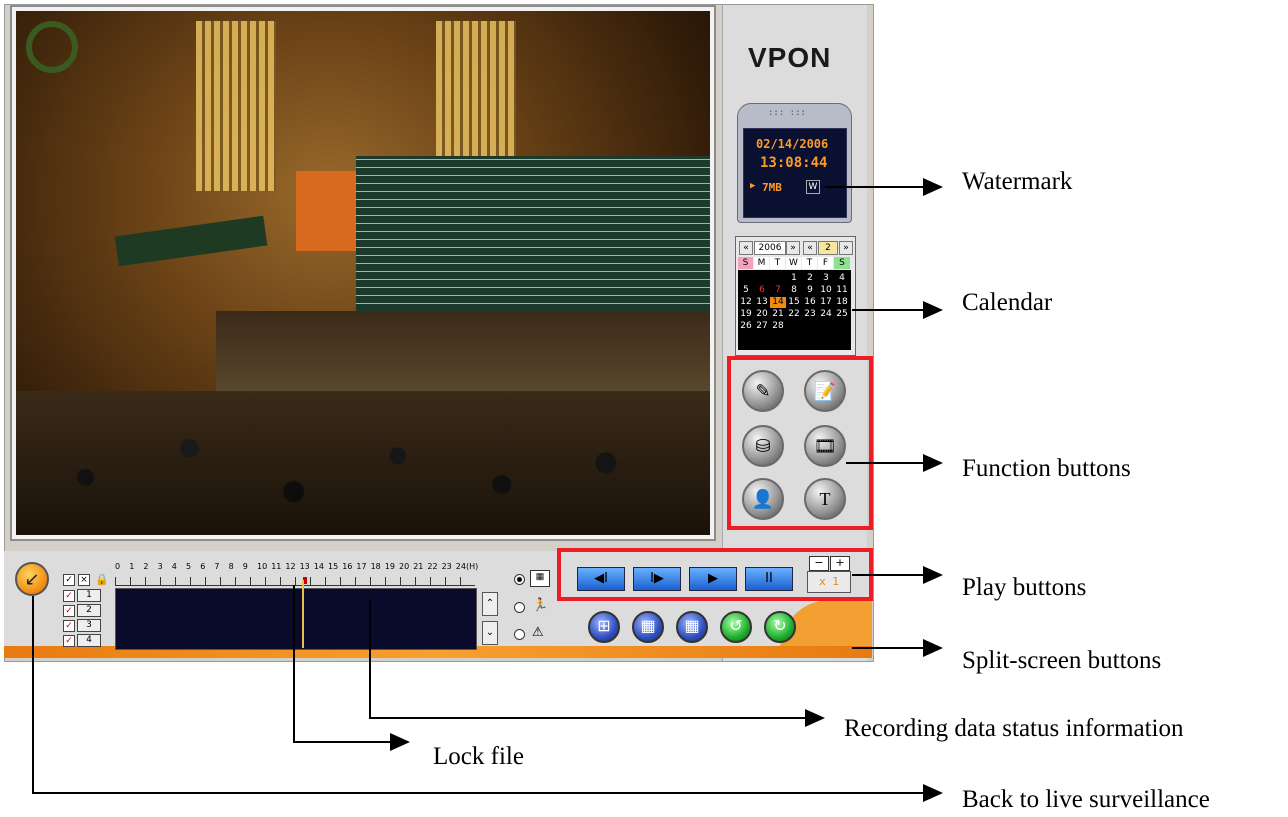 The image size is (1288, 817). I want to click on user-mode-icon: 🏃, so click(540, 604).